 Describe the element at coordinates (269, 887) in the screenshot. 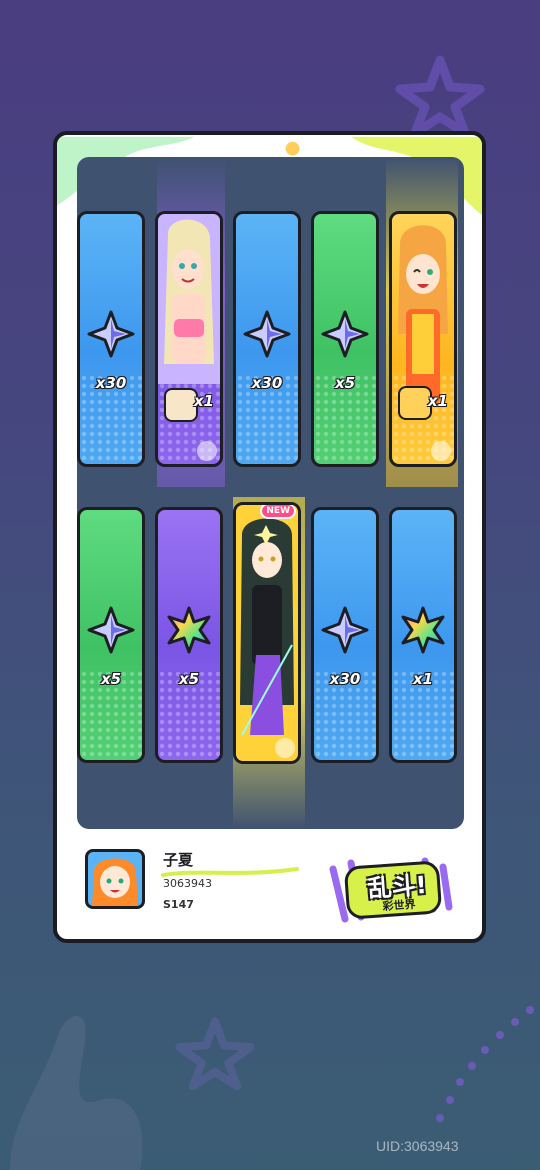

I see `player-info-bar: 子夏 3063943 S147 乱斗! 彩世界` at that location.